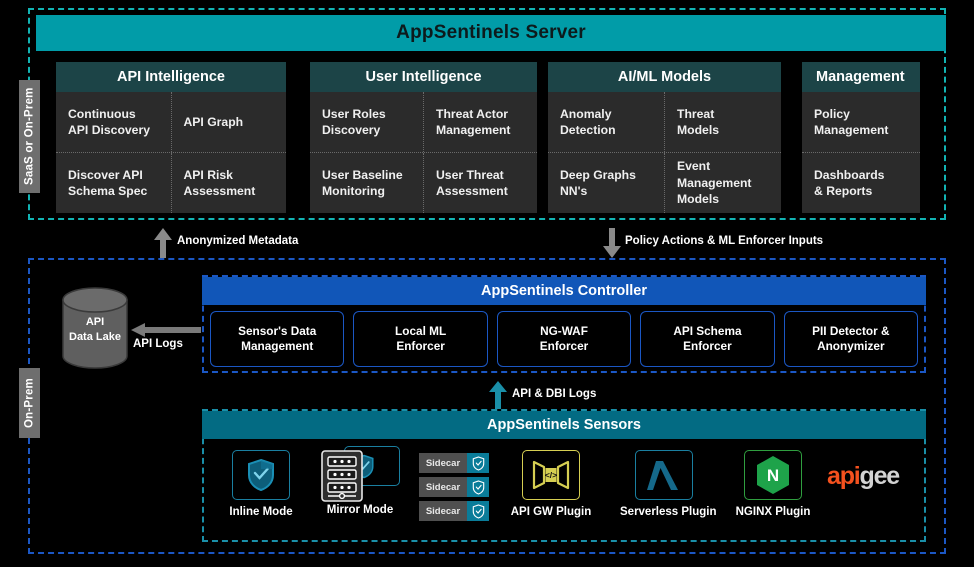 This screenshot has width=974, height=567. I want to click on panel-cell: Threat Actor Management, so click(480, 122).